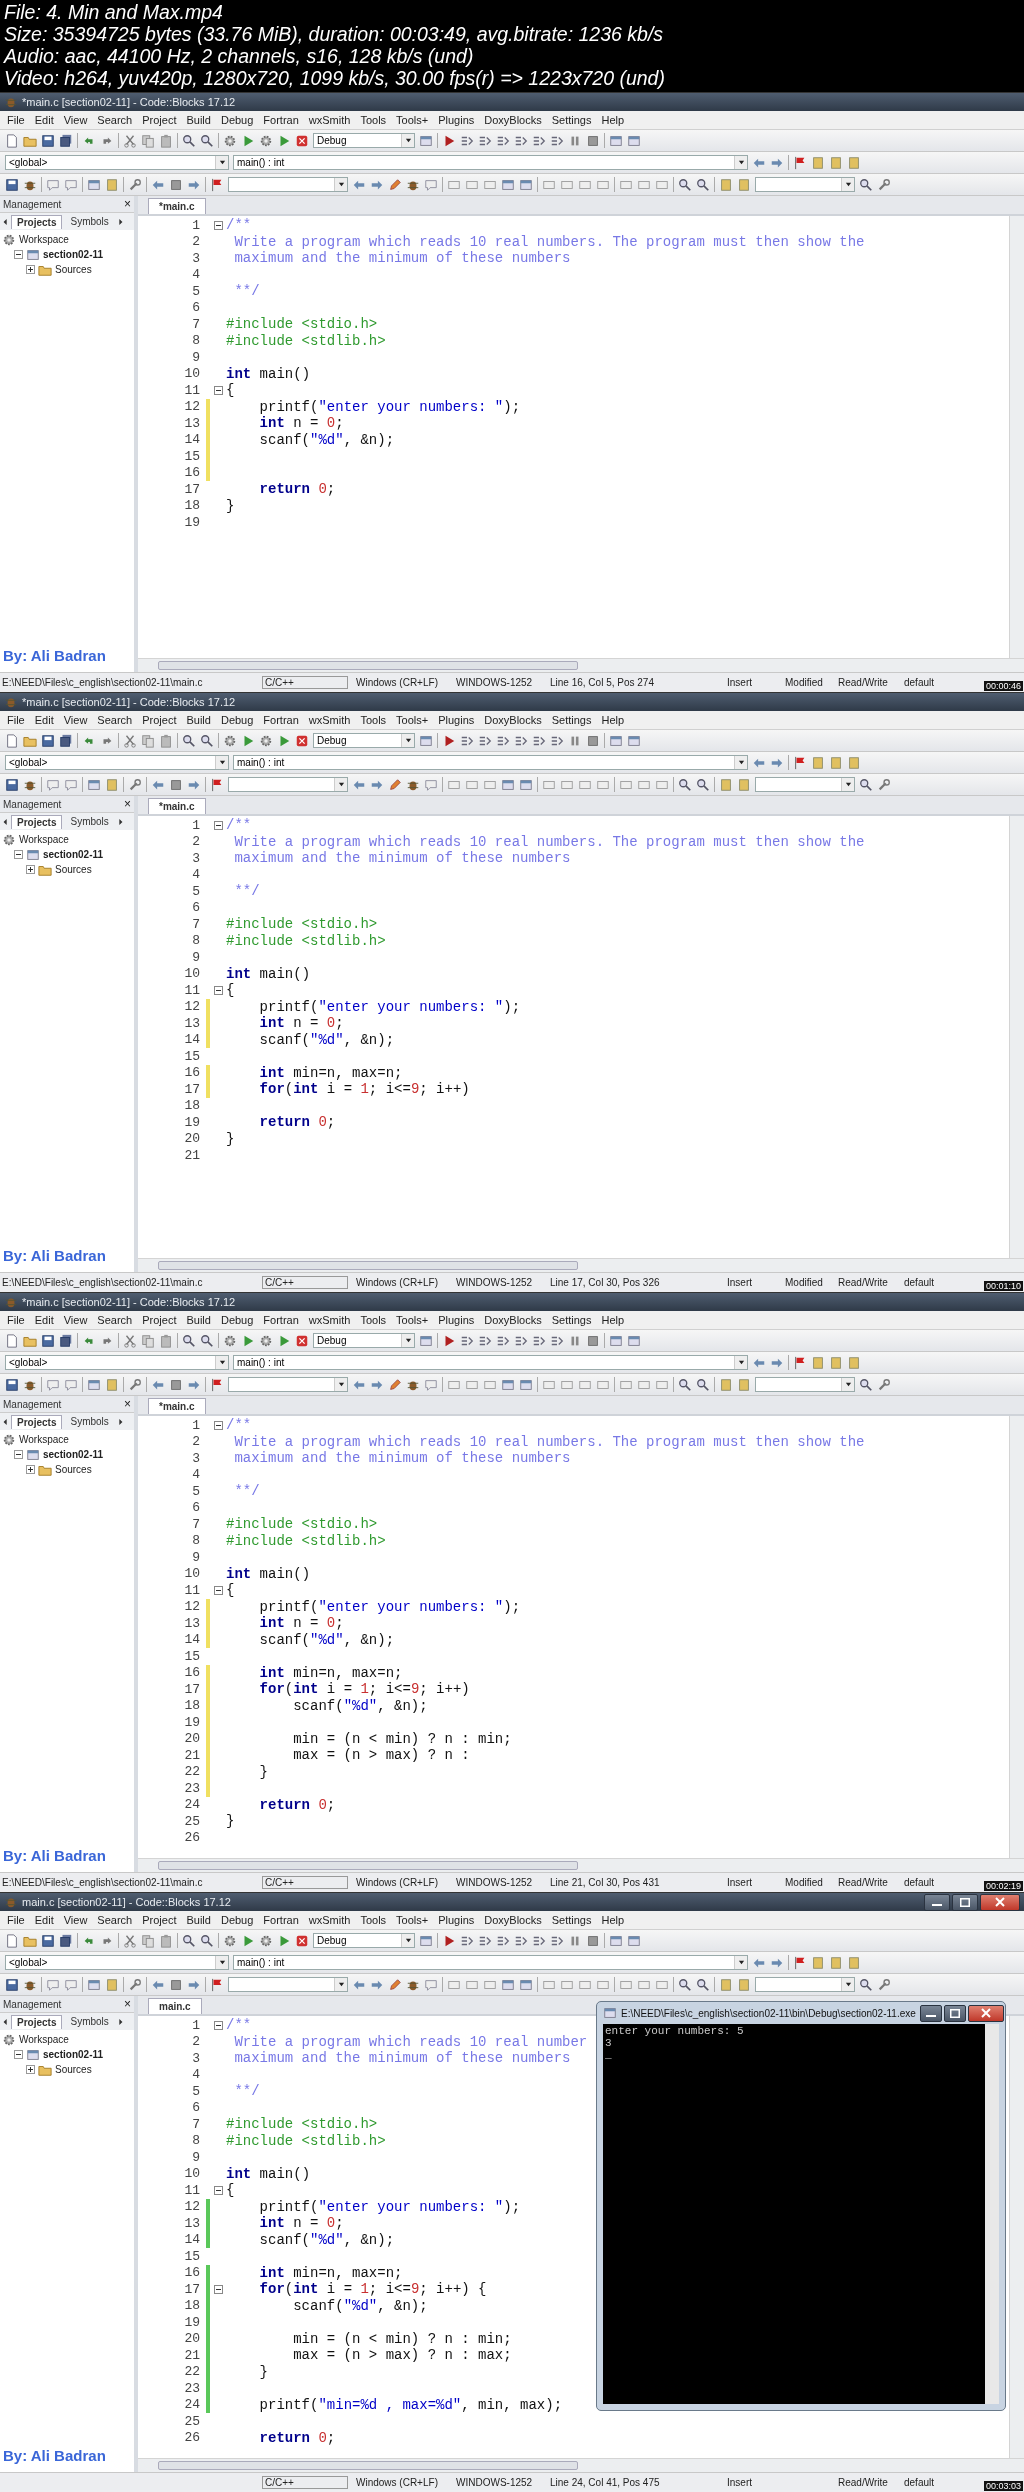 Image resolution: width=1024 pixels, height=2492 pixels. Describe the element at coordinates (230, 140) in the screenshot. I see `gear-icon` at that location.